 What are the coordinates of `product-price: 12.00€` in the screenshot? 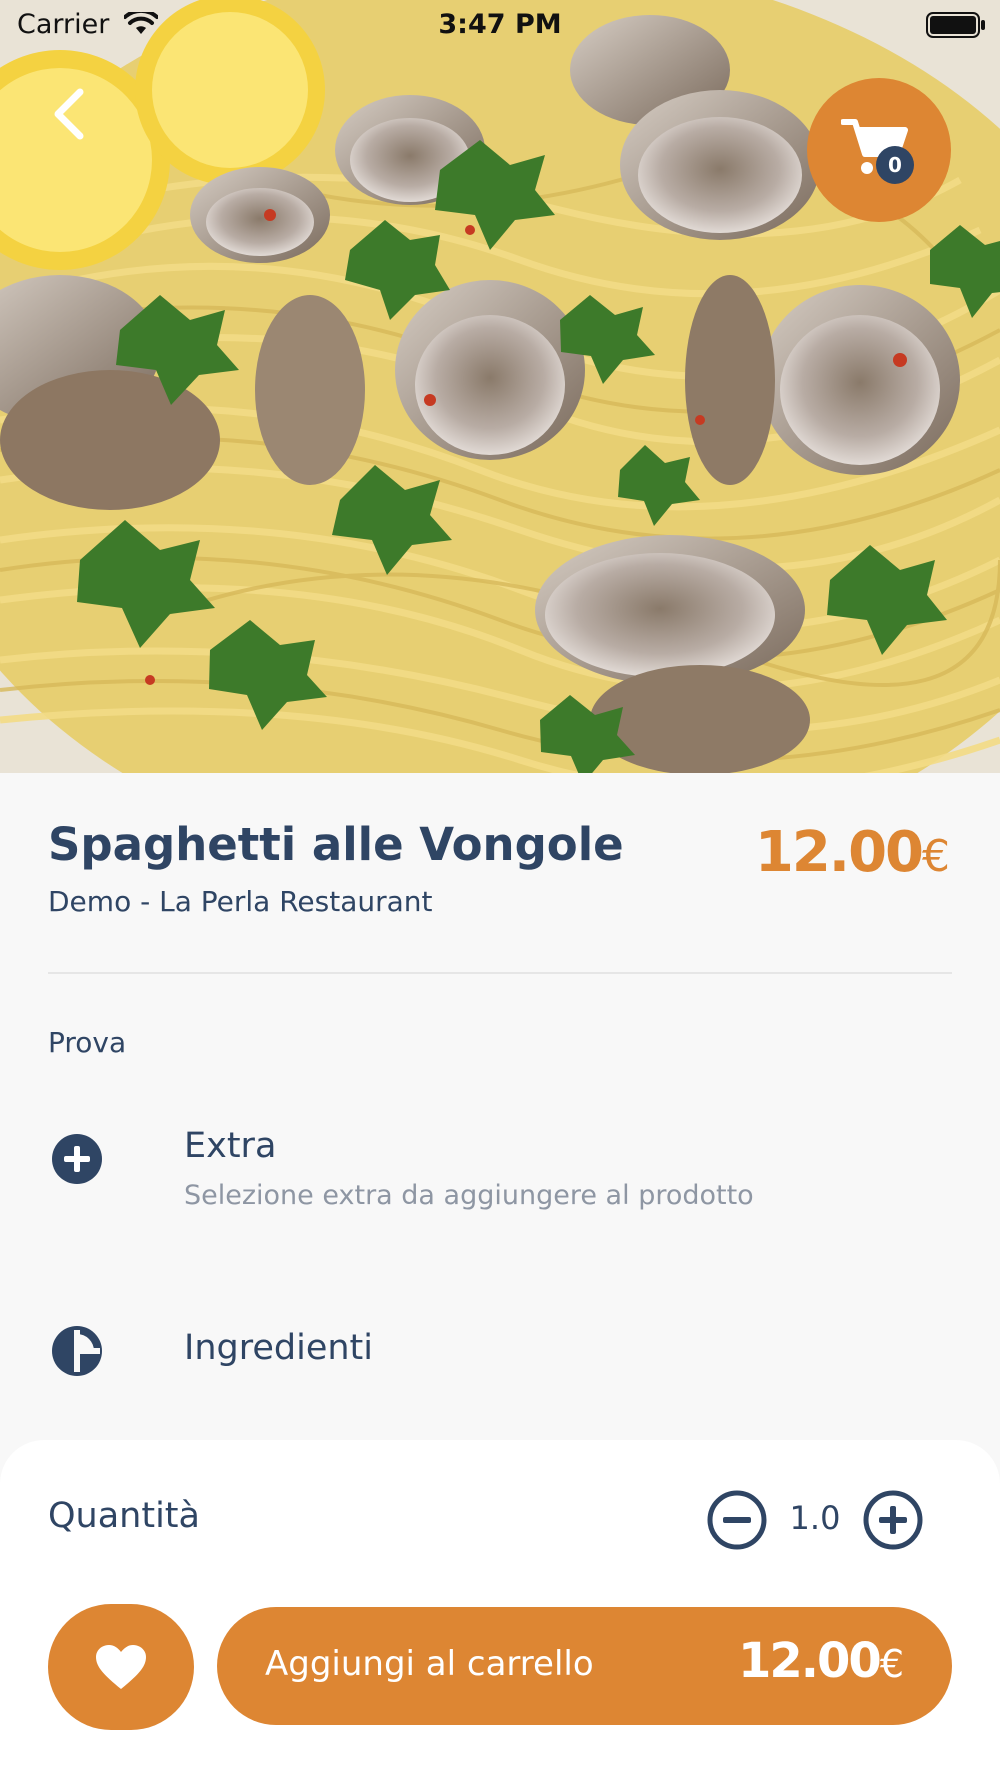 It's located at (852, 852).